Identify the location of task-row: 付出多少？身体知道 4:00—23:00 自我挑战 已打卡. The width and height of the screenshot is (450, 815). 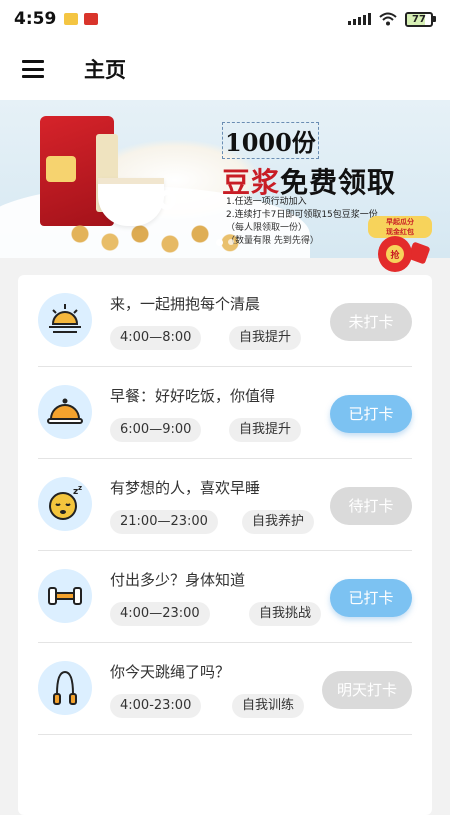
(225, 597).